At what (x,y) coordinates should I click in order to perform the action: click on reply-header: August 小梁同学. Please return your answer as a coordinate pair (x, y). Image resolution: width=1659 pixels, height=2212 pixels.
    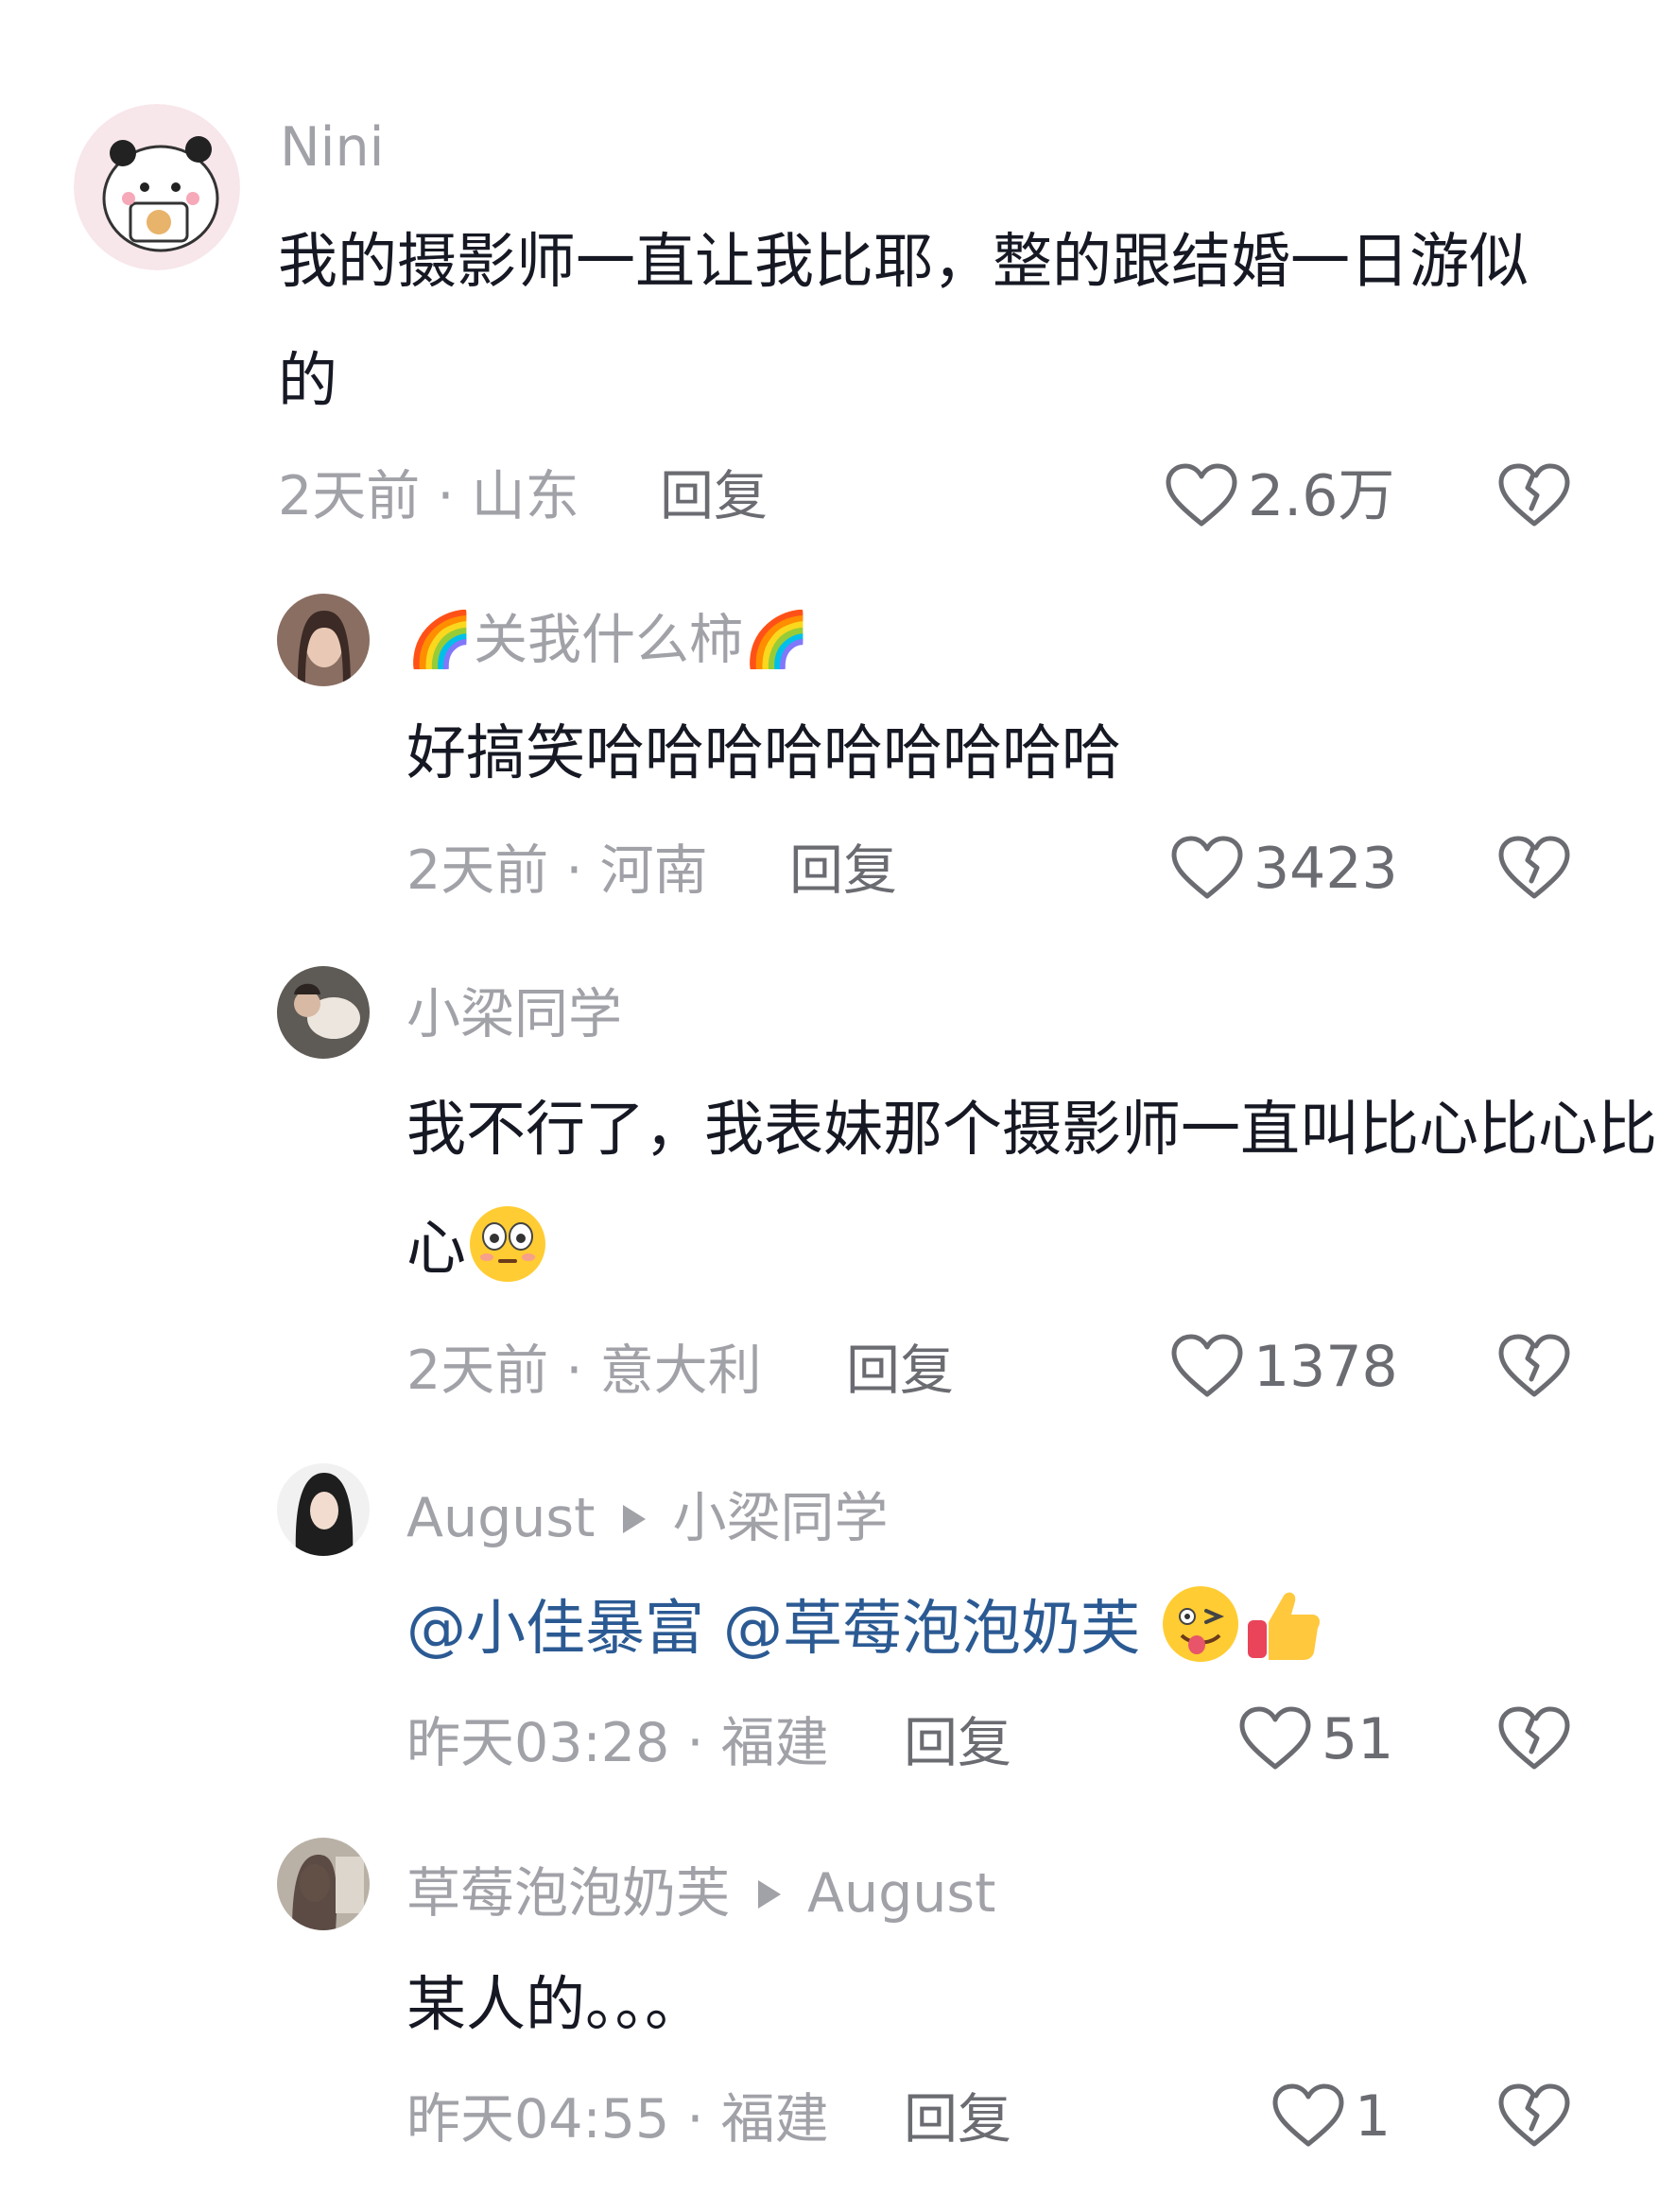
    Looking at the image, I should click on (647, 1519).